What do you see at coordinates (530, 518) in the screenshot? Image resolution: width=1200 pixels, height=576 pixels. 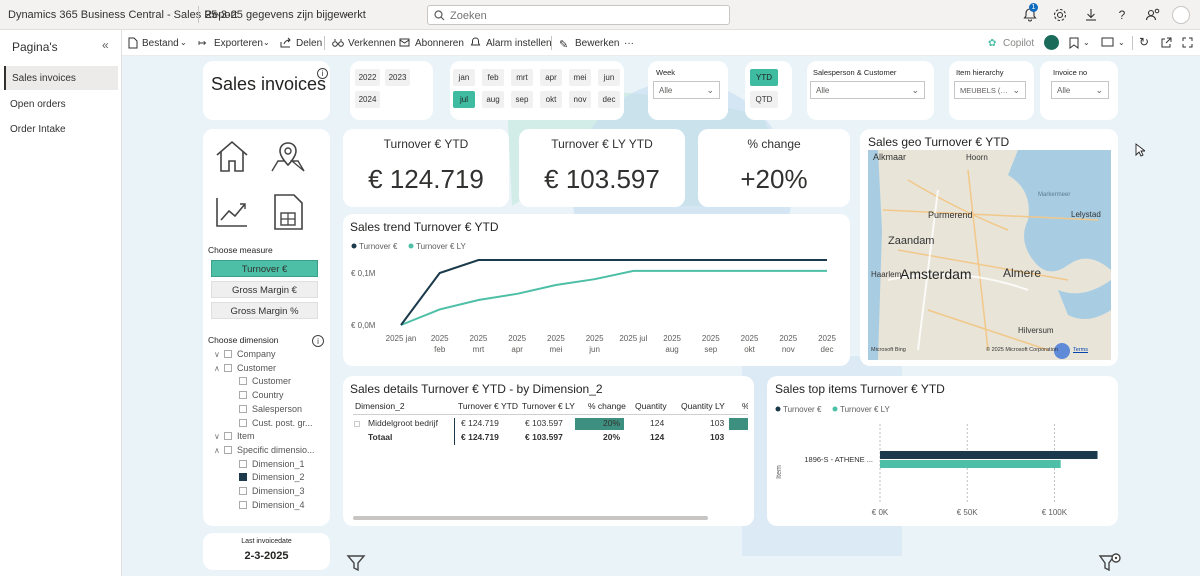 I see `horizontal-scrollbar` at bounding box center [530, 518].